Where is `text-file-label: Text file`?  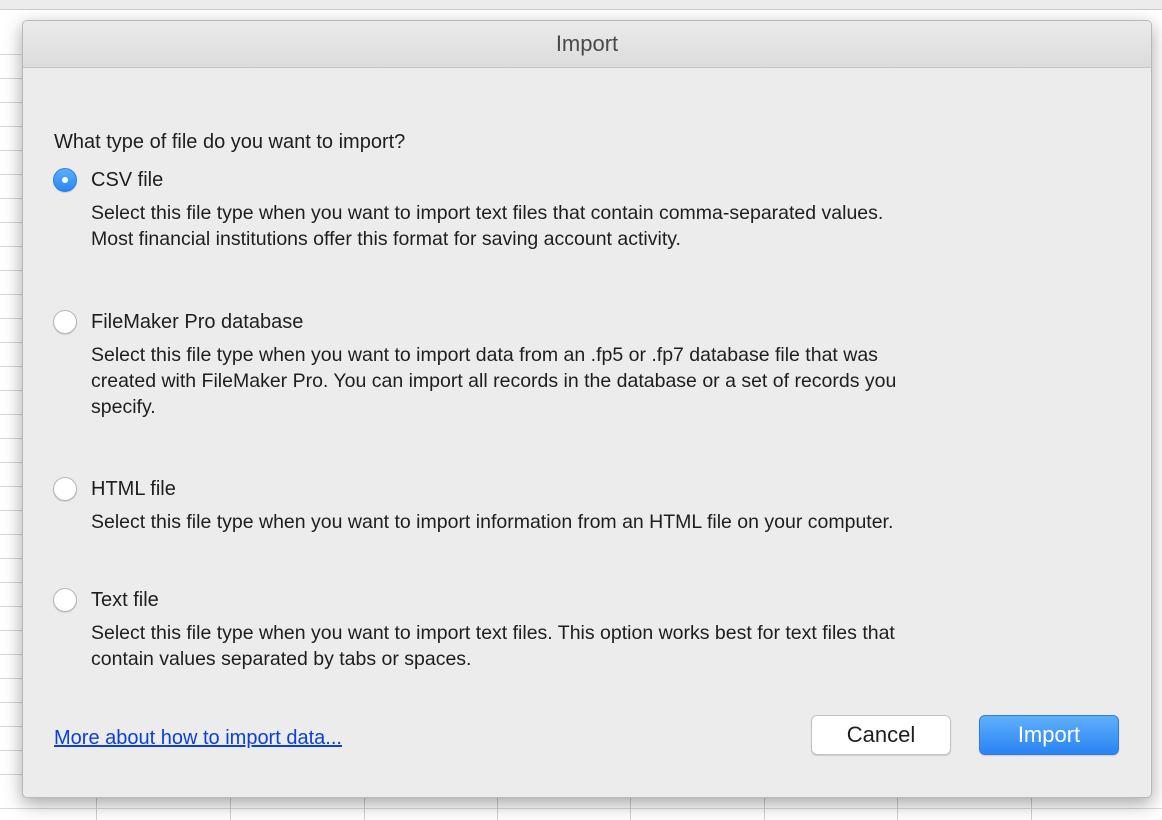 text-file-label: Text file is located at coordinates (125, 600).